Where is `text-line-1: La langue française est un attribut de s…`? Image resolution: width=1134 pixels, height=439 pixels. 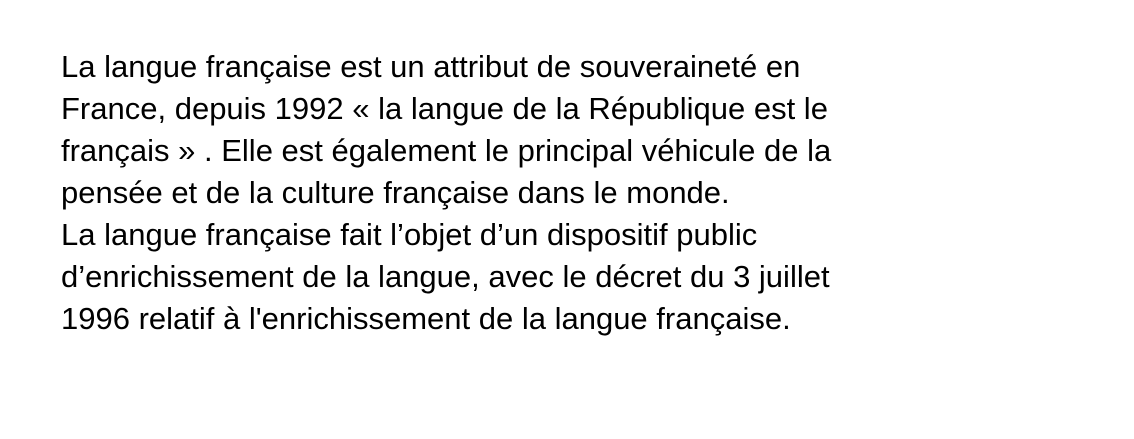 text-line-1: La langue française est un attribut de s… is located at coordinates (431, 66).